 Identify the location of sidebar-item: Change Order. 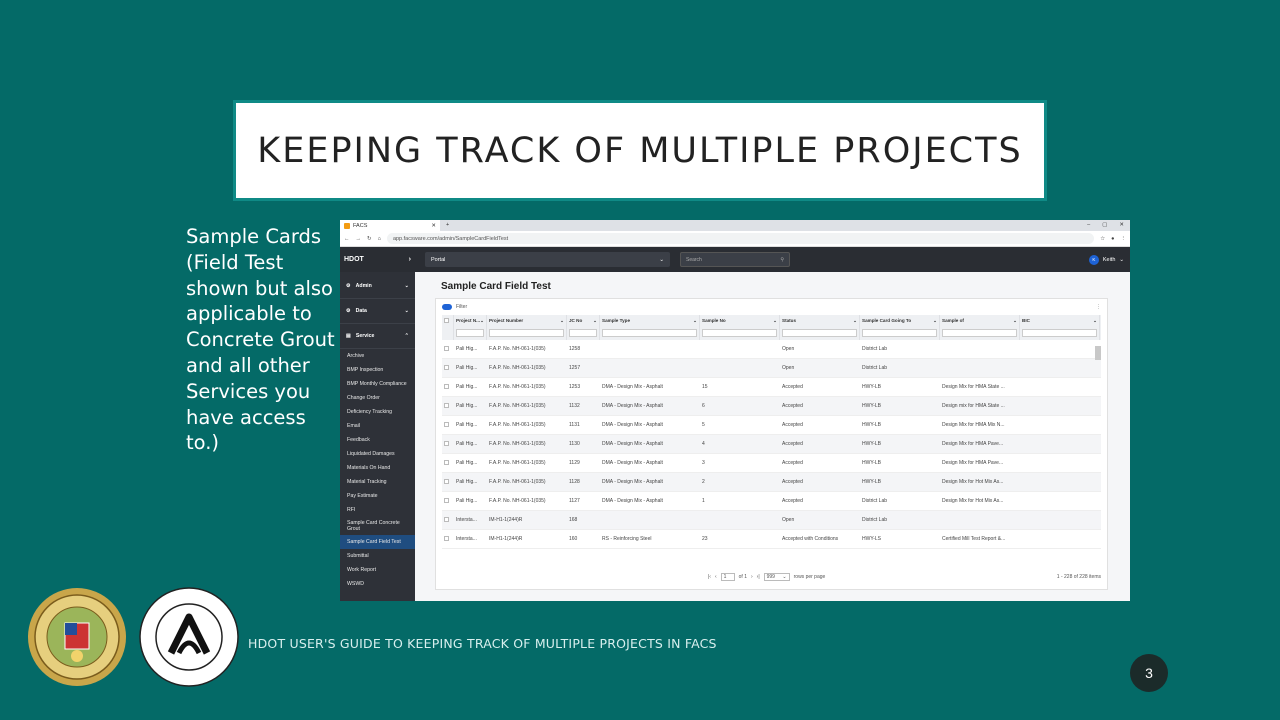
(377, 398).